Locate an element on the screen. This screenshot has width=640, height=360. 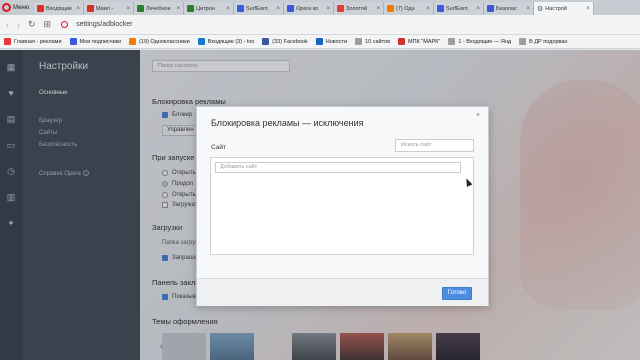
tab-title: Opera ко is located at coordinates (307, 8).